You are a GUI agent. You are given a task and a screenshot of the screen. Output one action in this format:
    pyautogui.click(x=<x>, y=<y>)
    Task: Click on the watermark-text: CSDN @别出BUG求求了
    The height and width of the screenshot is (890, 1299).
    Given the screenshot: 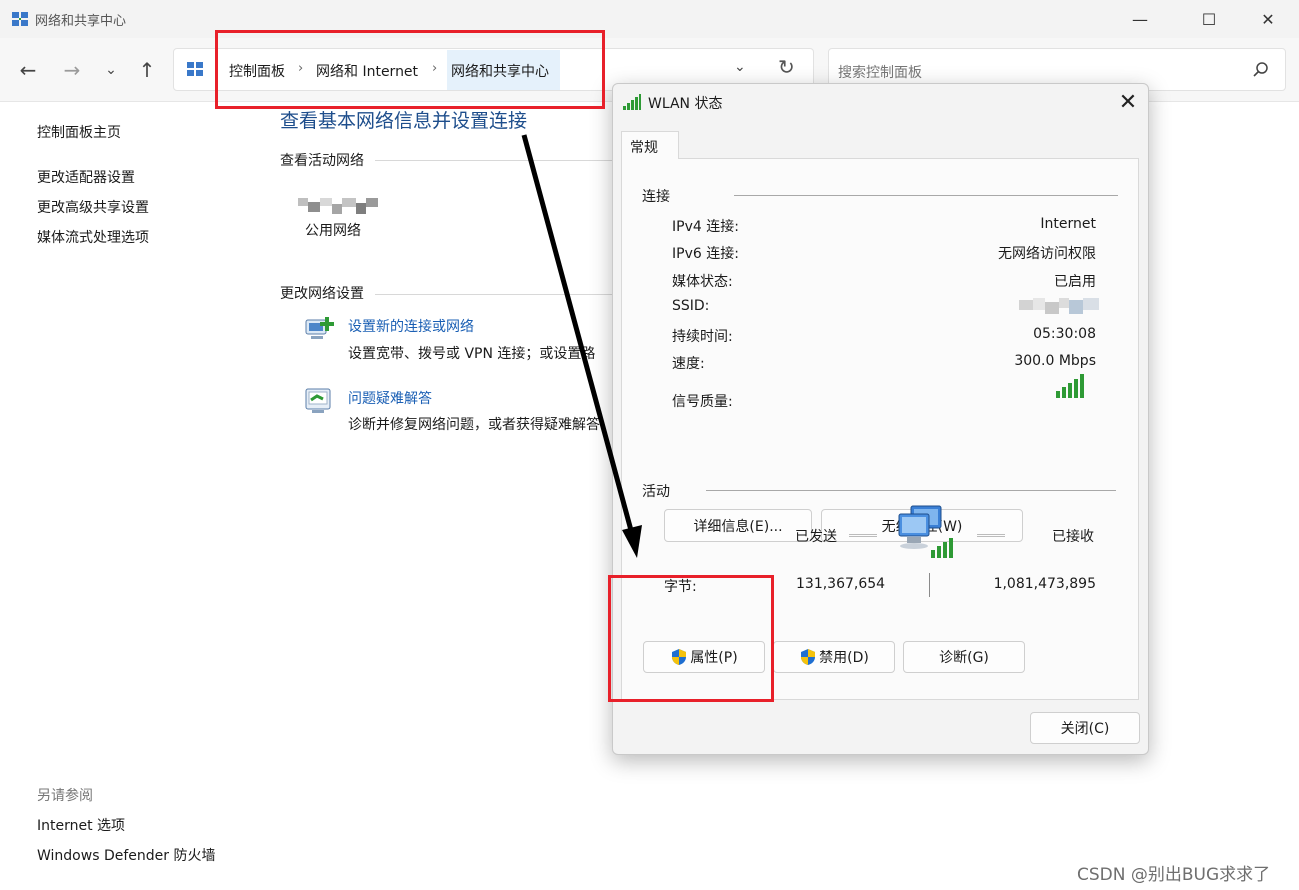 What is the action you would take?
    pyautogui.click(x=1174, y=875)
    